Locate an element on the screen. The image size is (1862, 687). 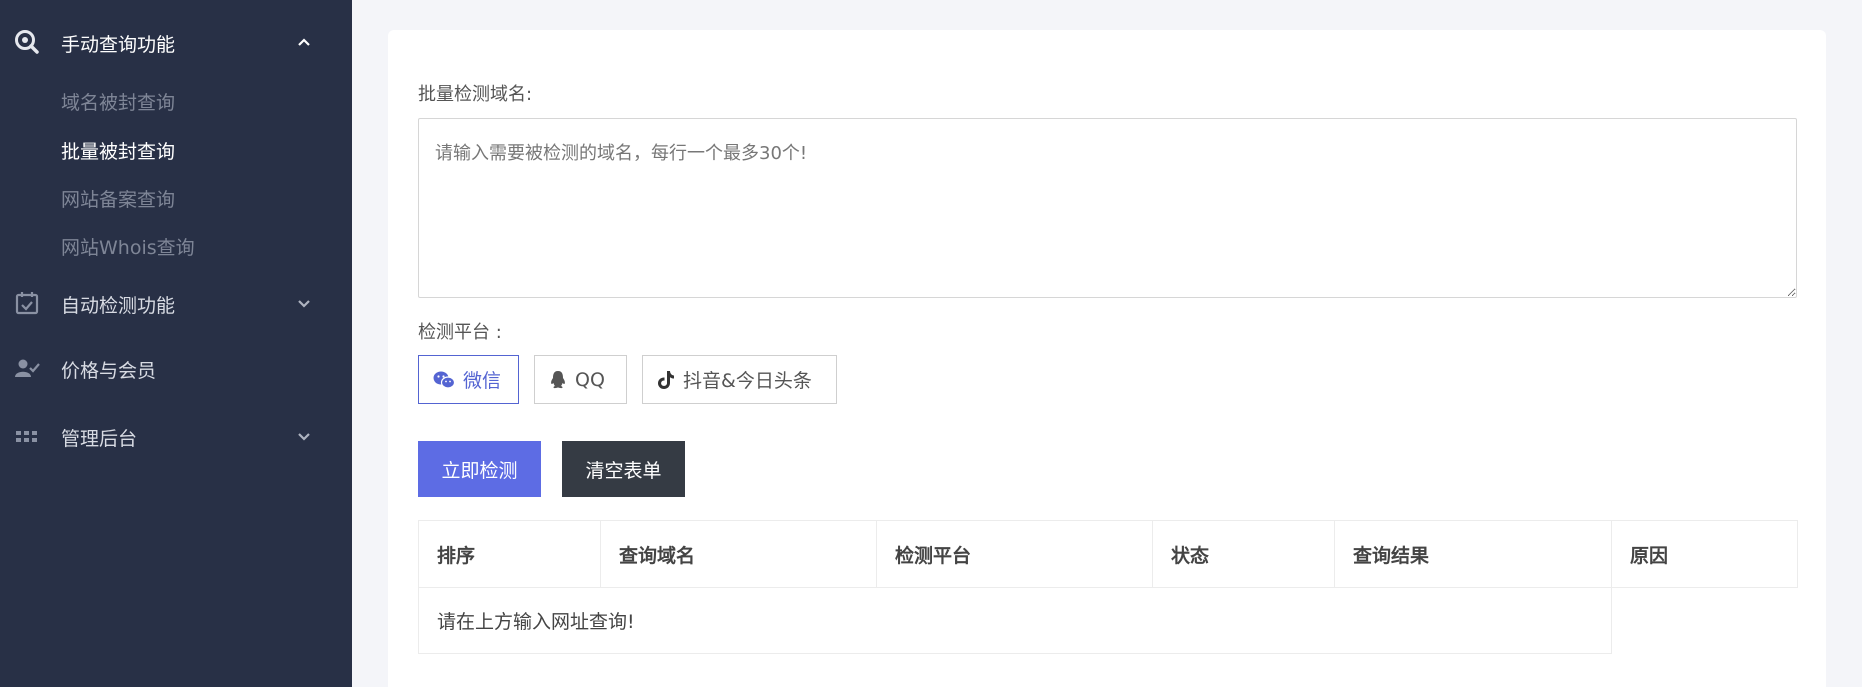
domains-label: 批量检测域名: is located at coordinates (475, 94).